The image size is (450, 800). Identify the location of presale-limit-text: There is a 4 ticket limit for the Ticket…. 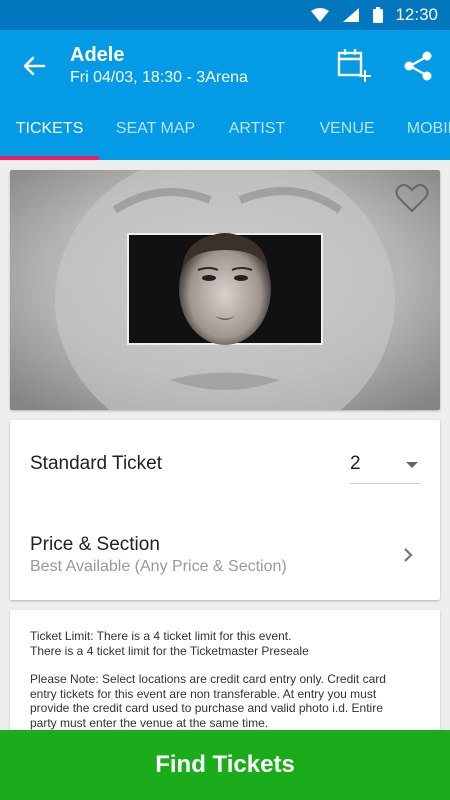
(169, 650).